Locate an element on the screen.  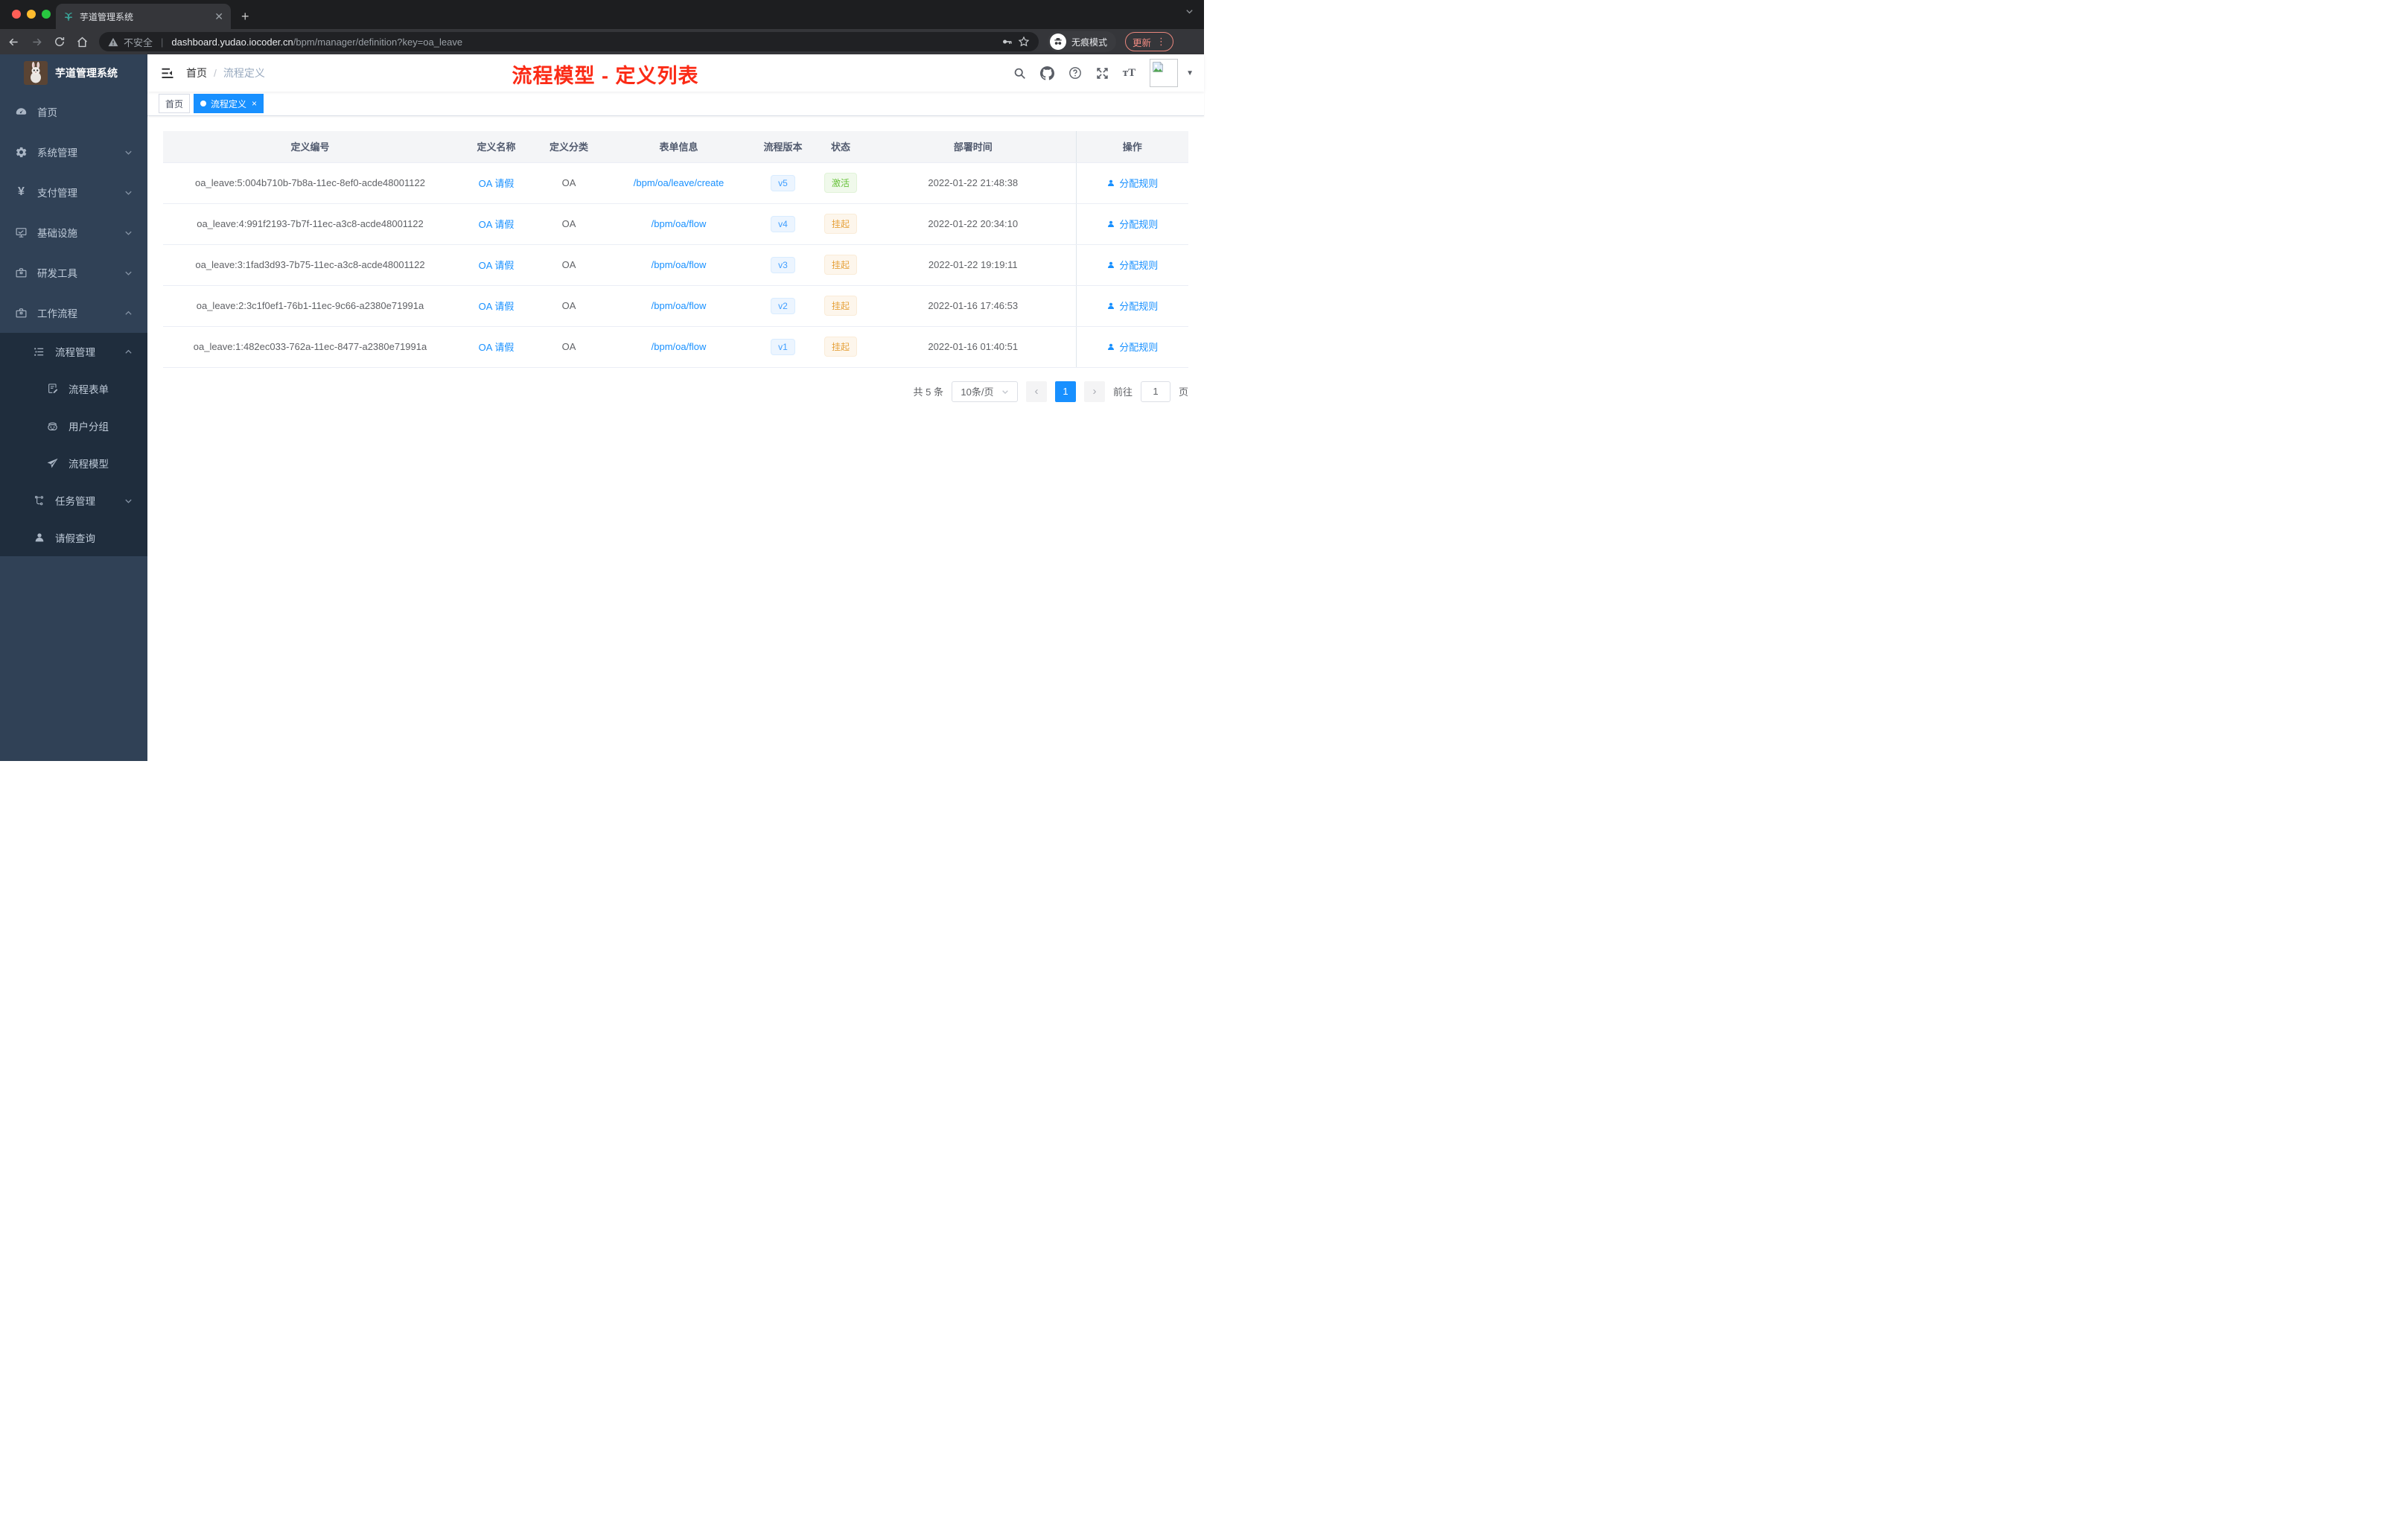
update-label: 更新 is located at coordinates (1142, 42).